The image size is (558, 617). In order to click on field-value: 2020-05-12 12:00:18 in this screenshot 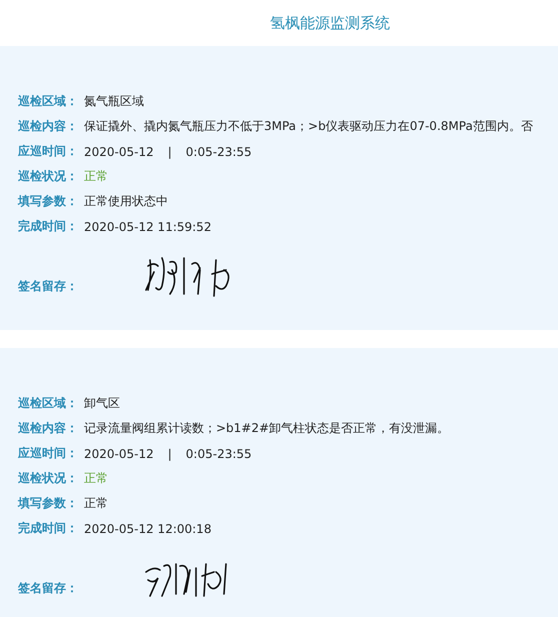, I will do `click(148, 529)`.